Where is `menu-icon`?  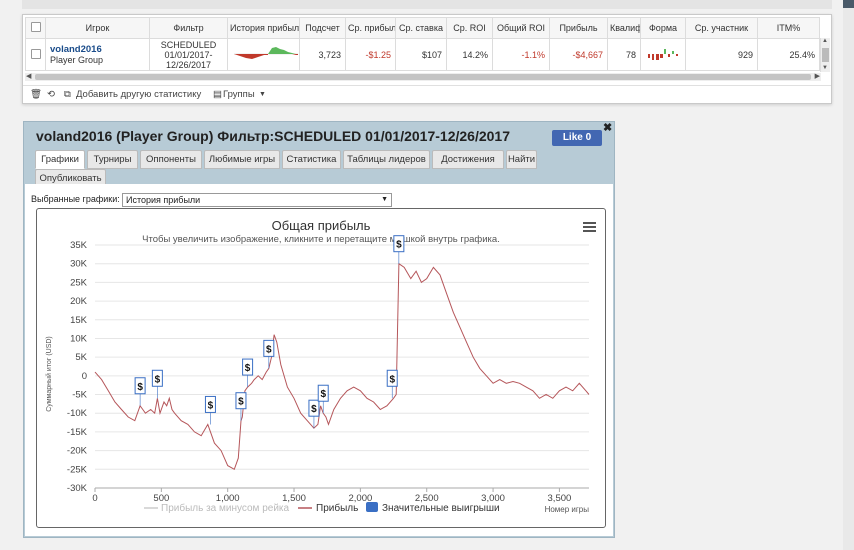 menu-icon is located at coordinates (589, 227).